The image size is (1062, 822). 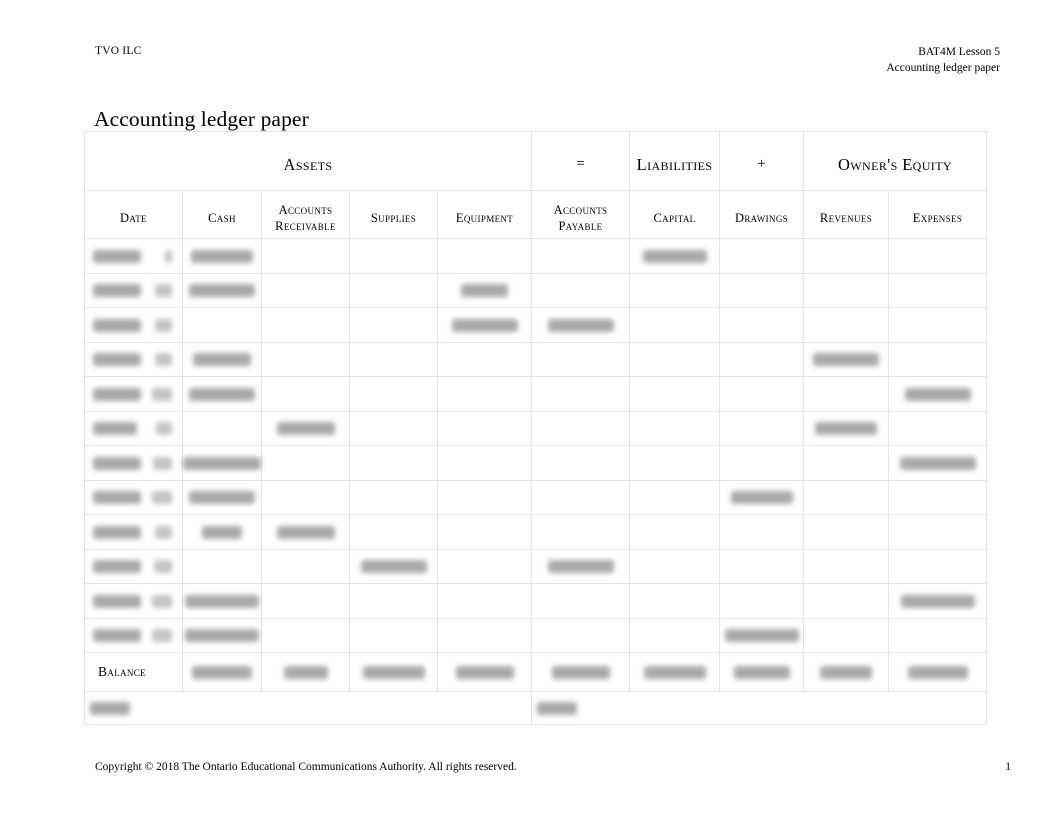 What do you see at coordinates (133, 217) in the screenshot?
I see `column-header-date-line1: Date` at bounding box center [133, 217].